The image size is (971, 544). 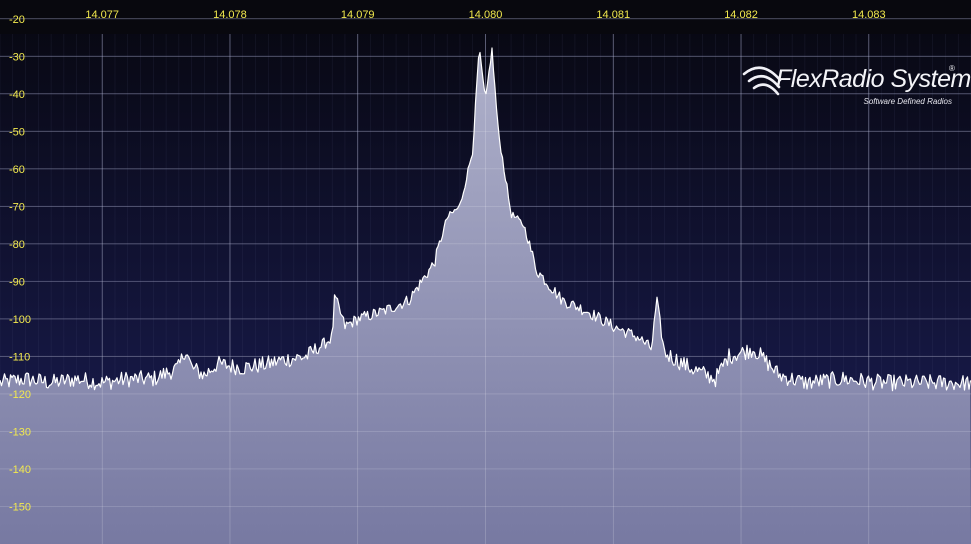 What do you see at coordinates (17, 245) in the screenshot?
I see `db-tick-label: -80` at bounding box center [17, 245].